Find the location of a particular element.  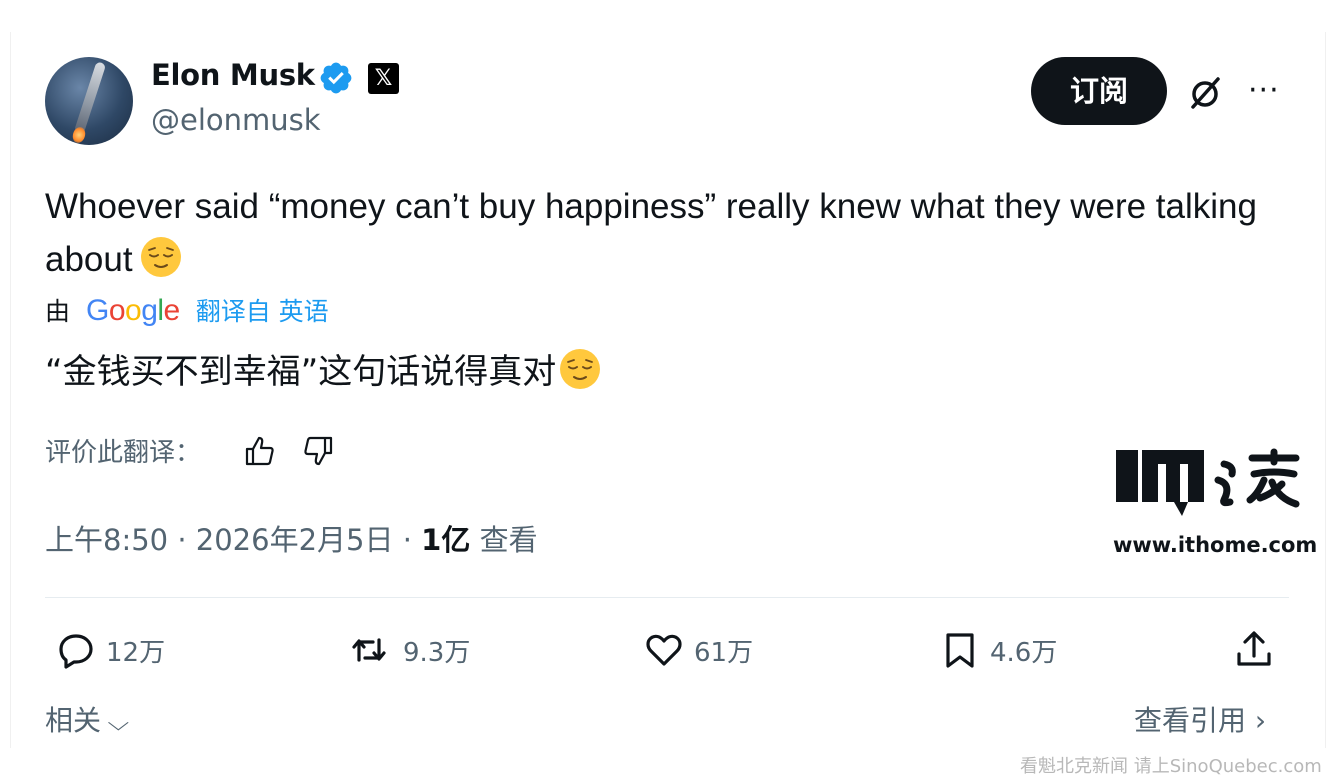

like-count: 61万 is located at coordinates (724, 652).